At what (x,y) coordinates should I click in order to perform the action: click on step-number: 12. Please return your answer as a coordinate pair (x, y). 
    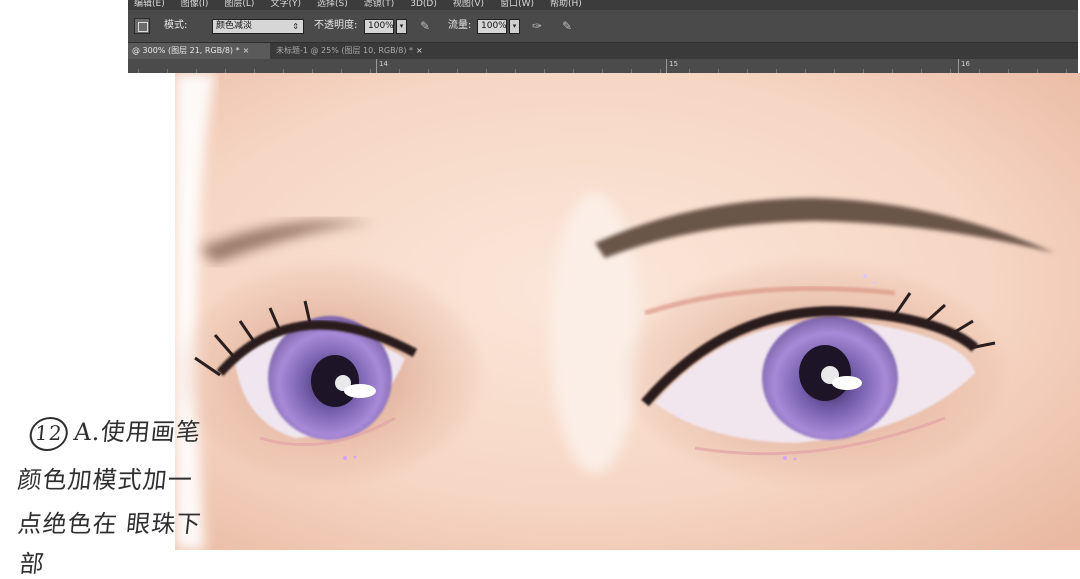
    Looking at the image, I should click on (48, 434).